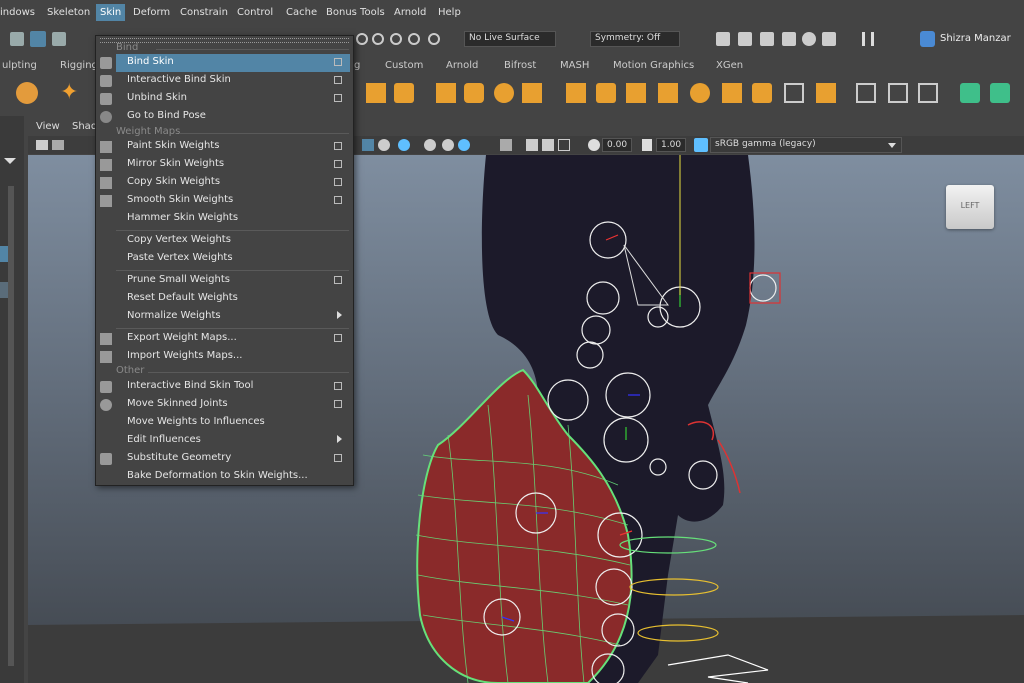  I want to click on hypershade-icon, so click(809, 39).